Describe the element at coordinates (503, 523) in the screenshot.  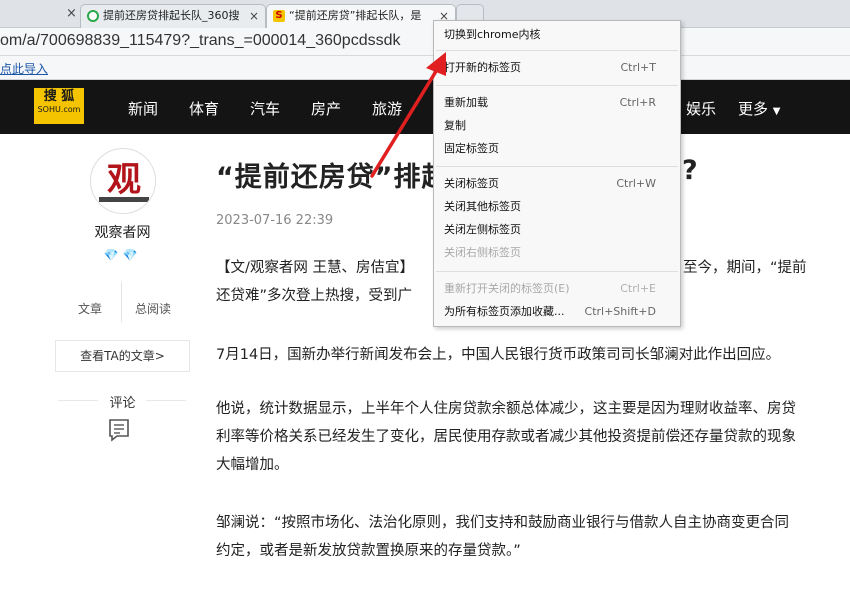
I see `paragraph-4-line-1: 邹澜说：“按照市场化、法治化原则，我们支持和鼓励商业银行与借款人自主协商变更合同` at that location.